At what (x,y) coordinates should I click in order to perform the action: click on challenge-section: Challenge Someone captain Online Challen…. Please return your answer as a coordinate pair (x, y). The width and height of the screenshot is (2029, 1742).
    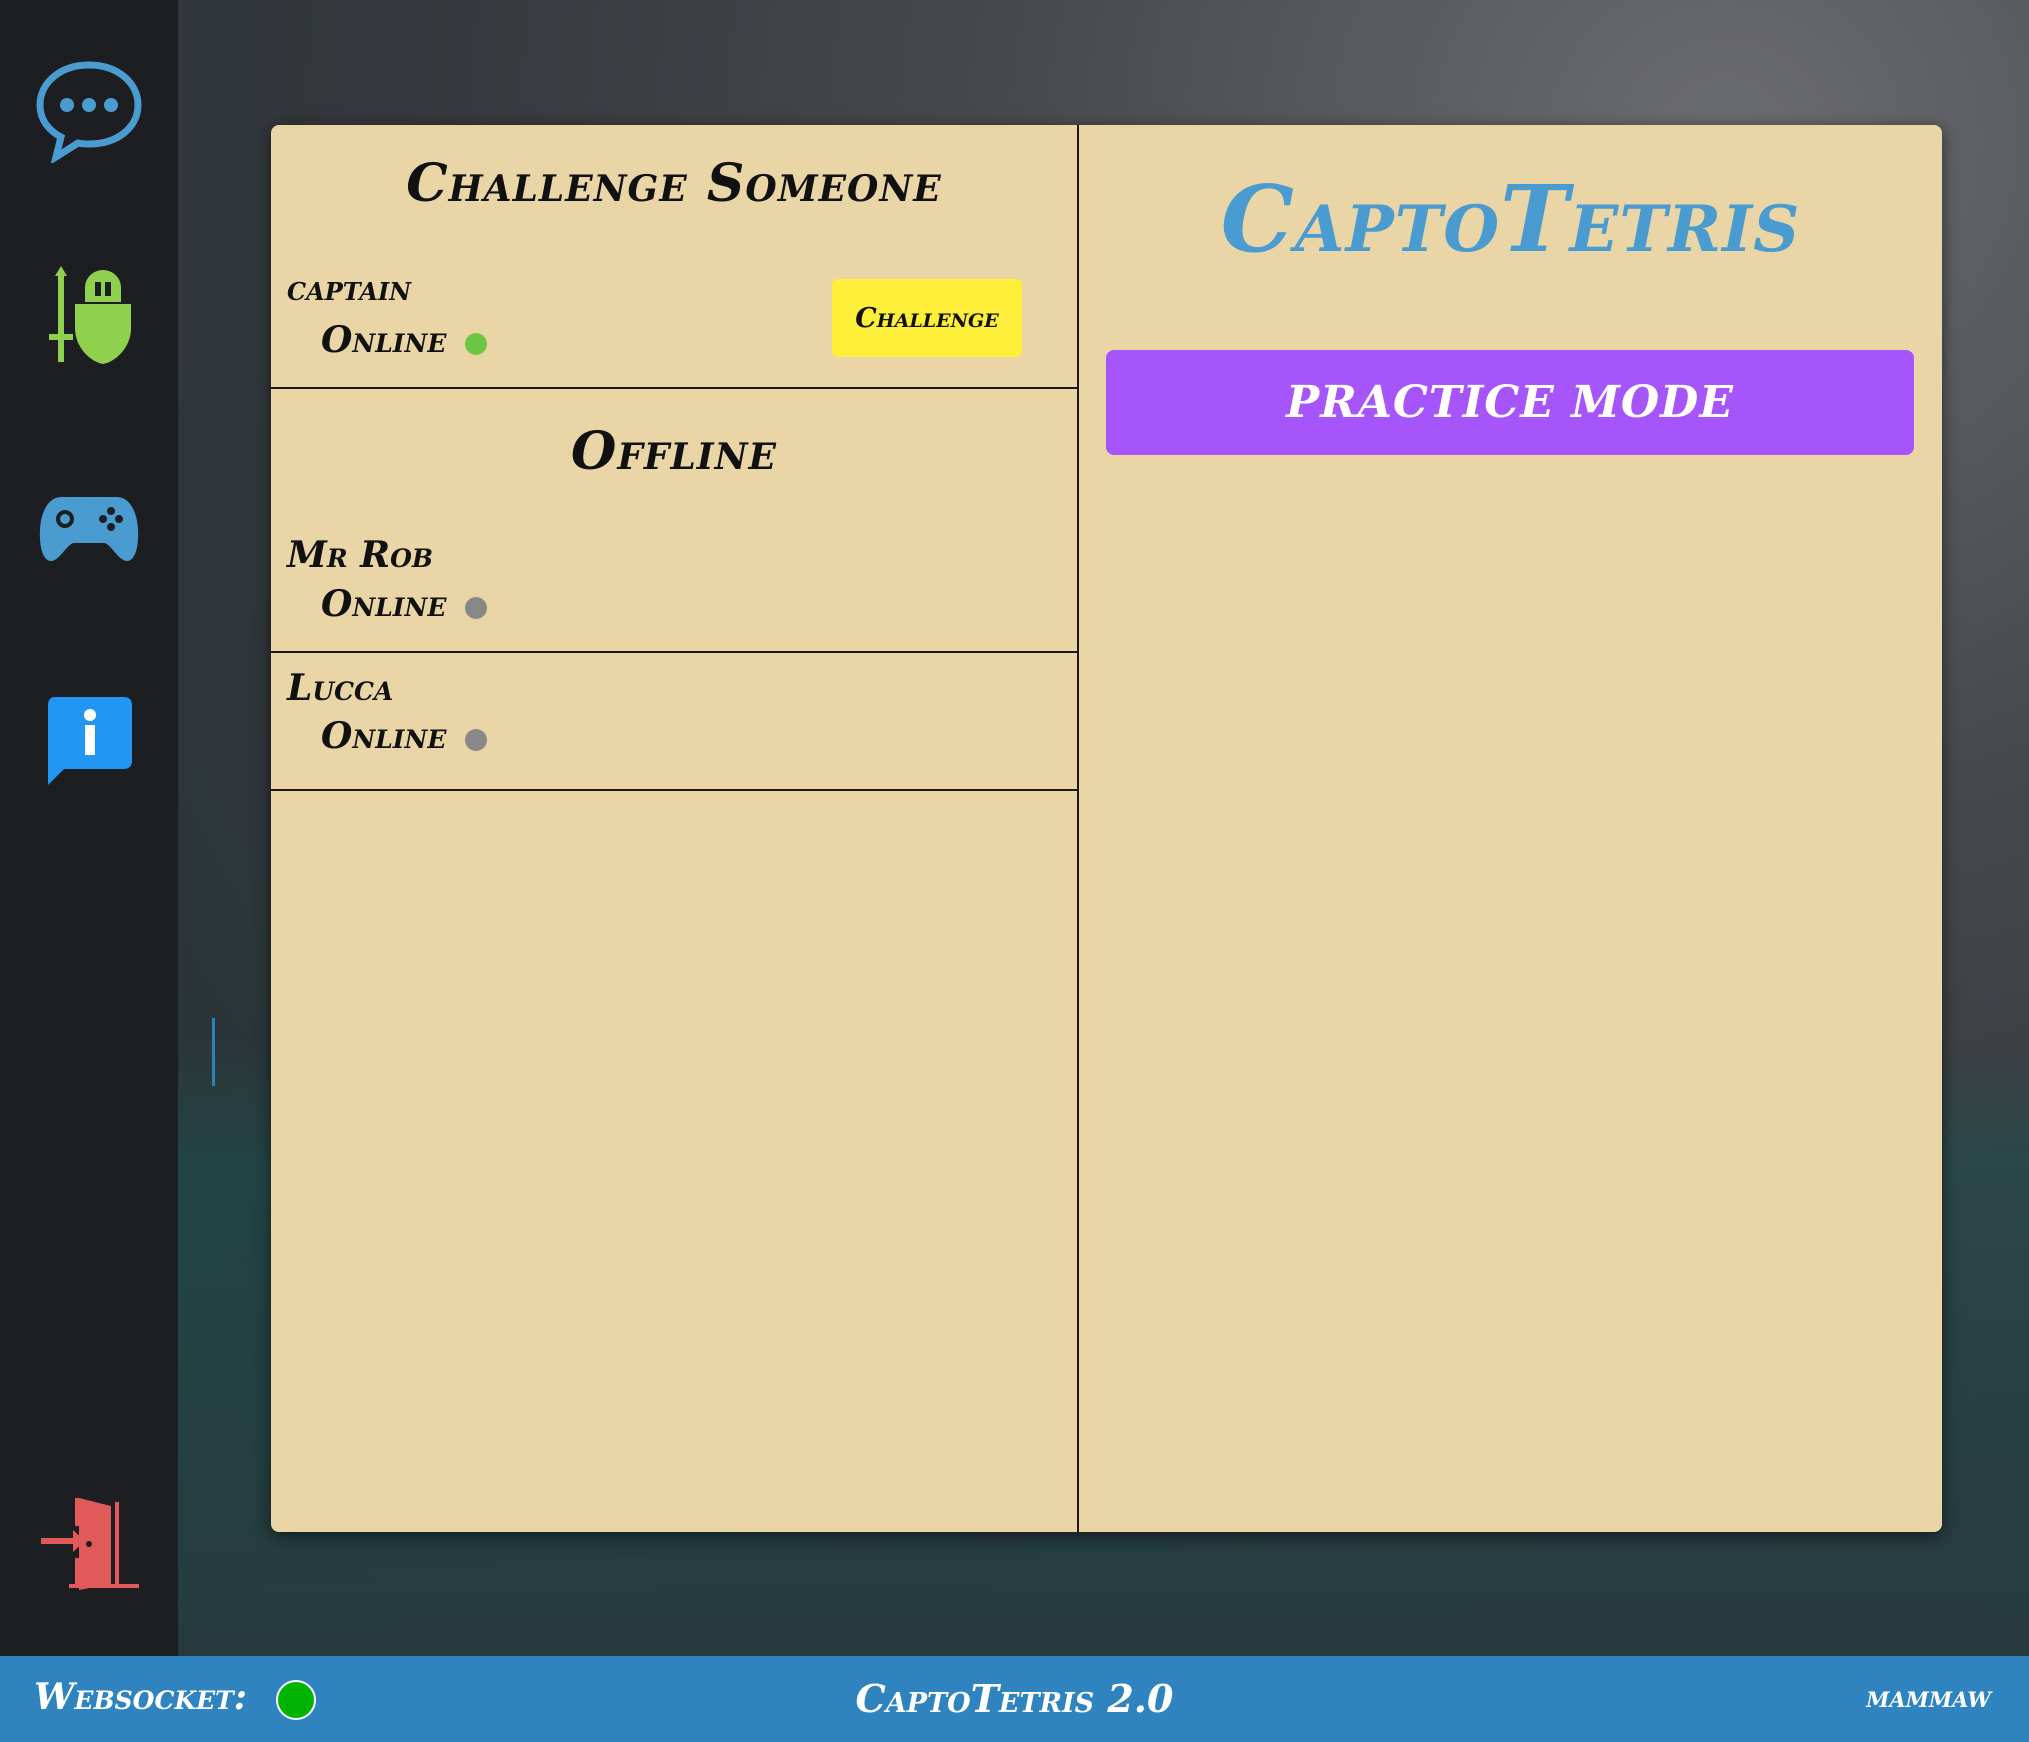
    Looking at the image, I should click on (674, 257).